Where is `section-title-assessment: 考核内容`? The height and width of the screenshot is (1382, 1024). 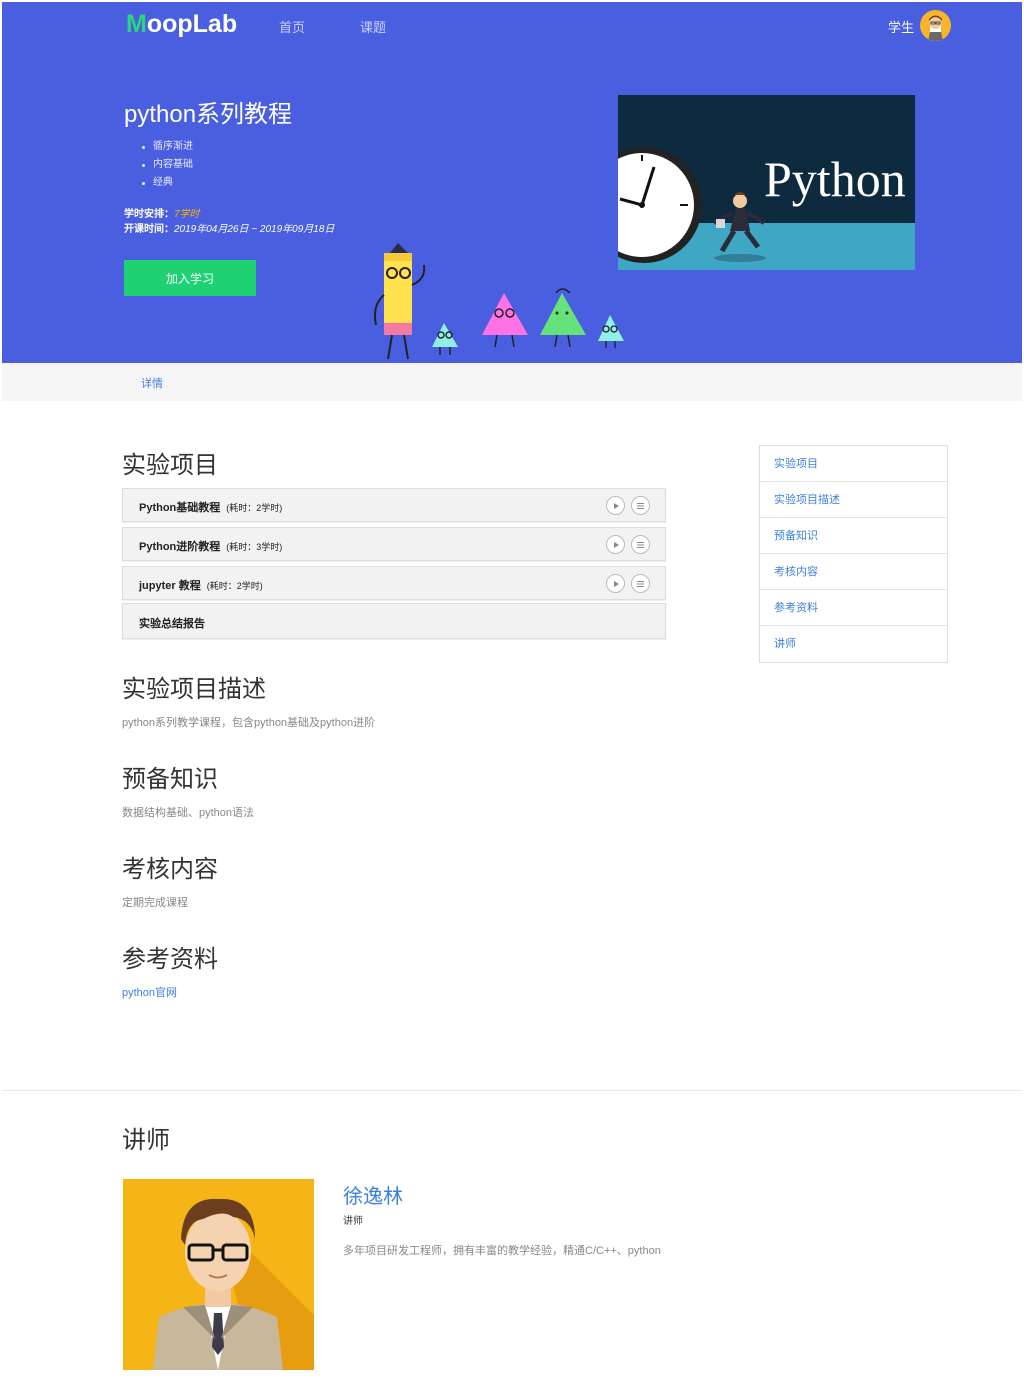
section-title-assessment: 考核内容 is located at coordinates (170, 869).